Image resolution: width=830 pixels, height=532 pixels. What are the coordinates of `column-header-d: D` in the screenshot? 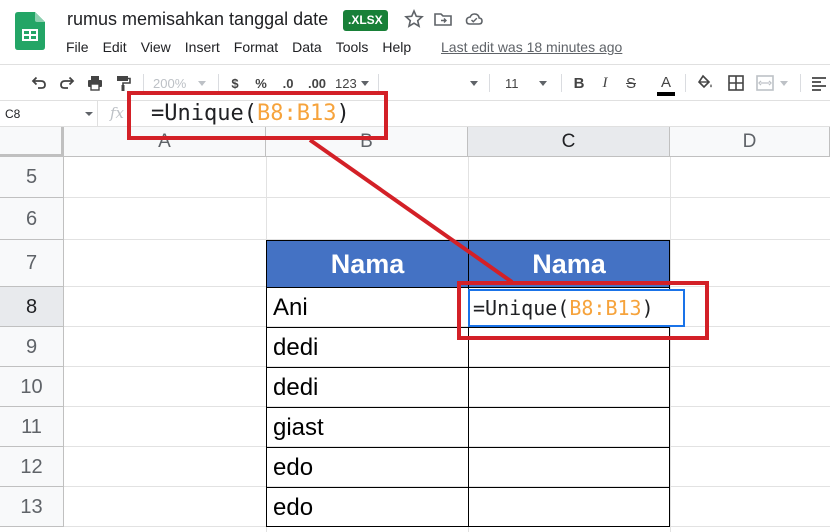 It's located at (750, 142).